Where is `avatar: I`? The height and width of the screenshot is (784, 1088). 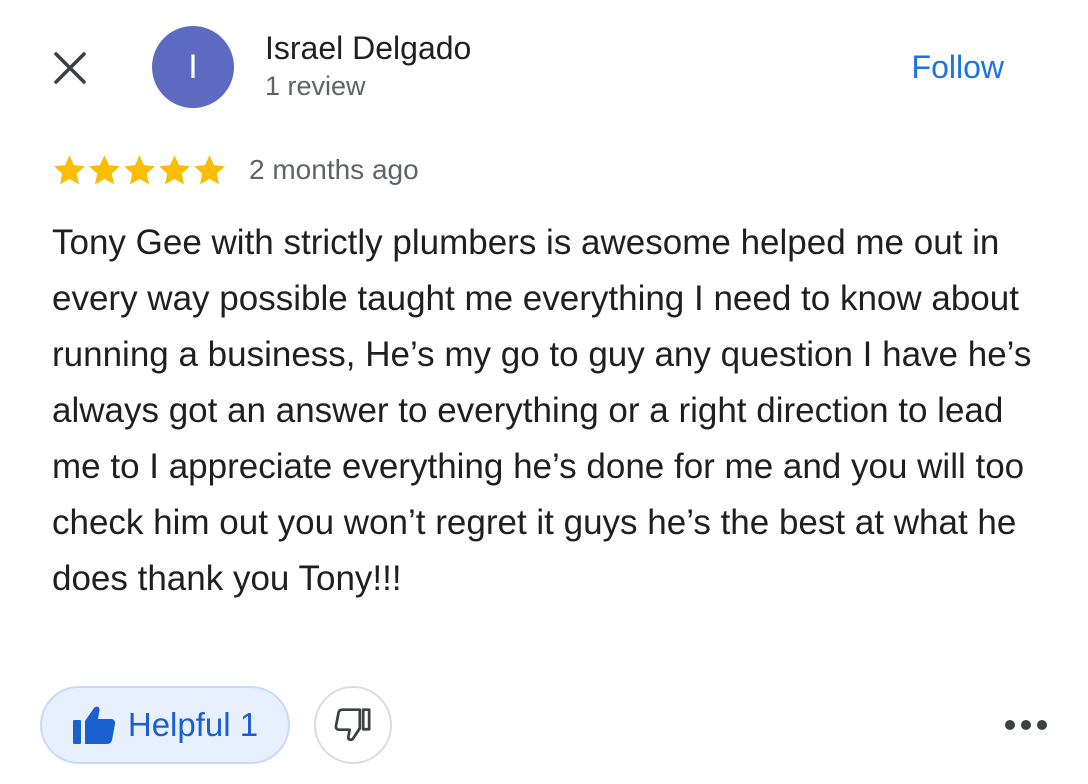 avatar: I is located at coordinates (193, 67).